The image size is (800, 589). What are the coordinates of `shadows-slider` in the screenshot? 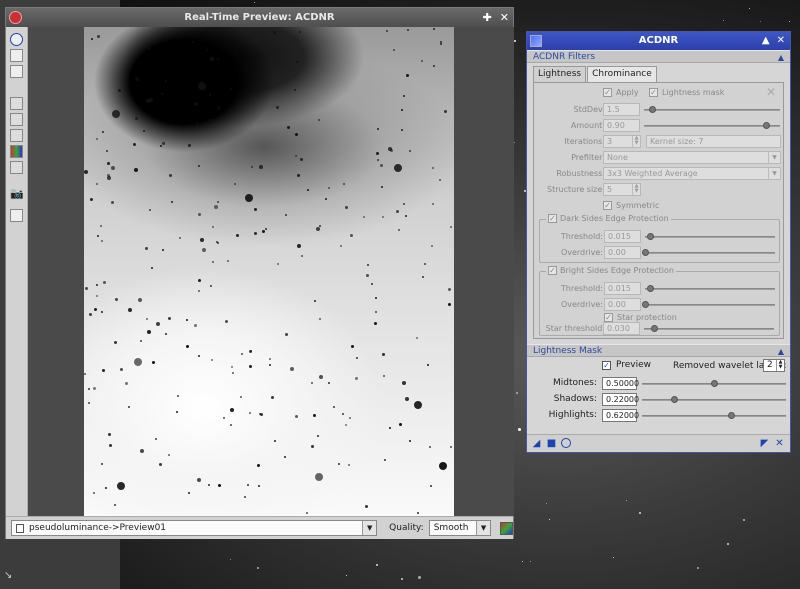 It's located at (714, 399).